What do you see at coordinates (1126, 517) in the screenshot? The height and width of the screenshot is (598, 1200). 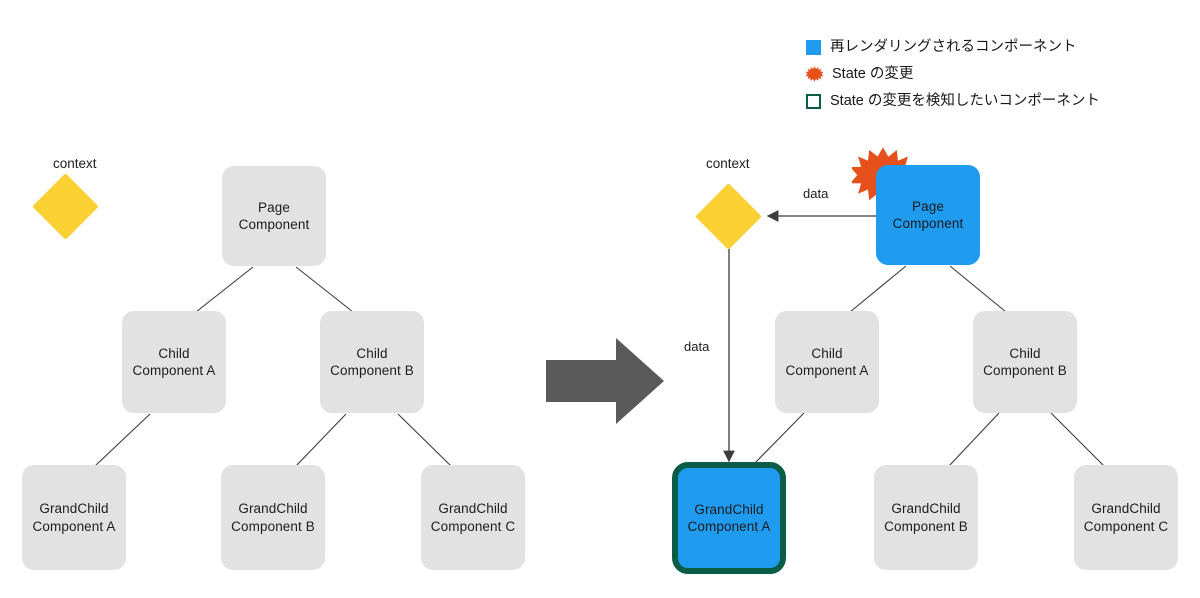 I see `node-grandchild-component-c-right: GrandChild Component C` at bounding box center [1126, 517].